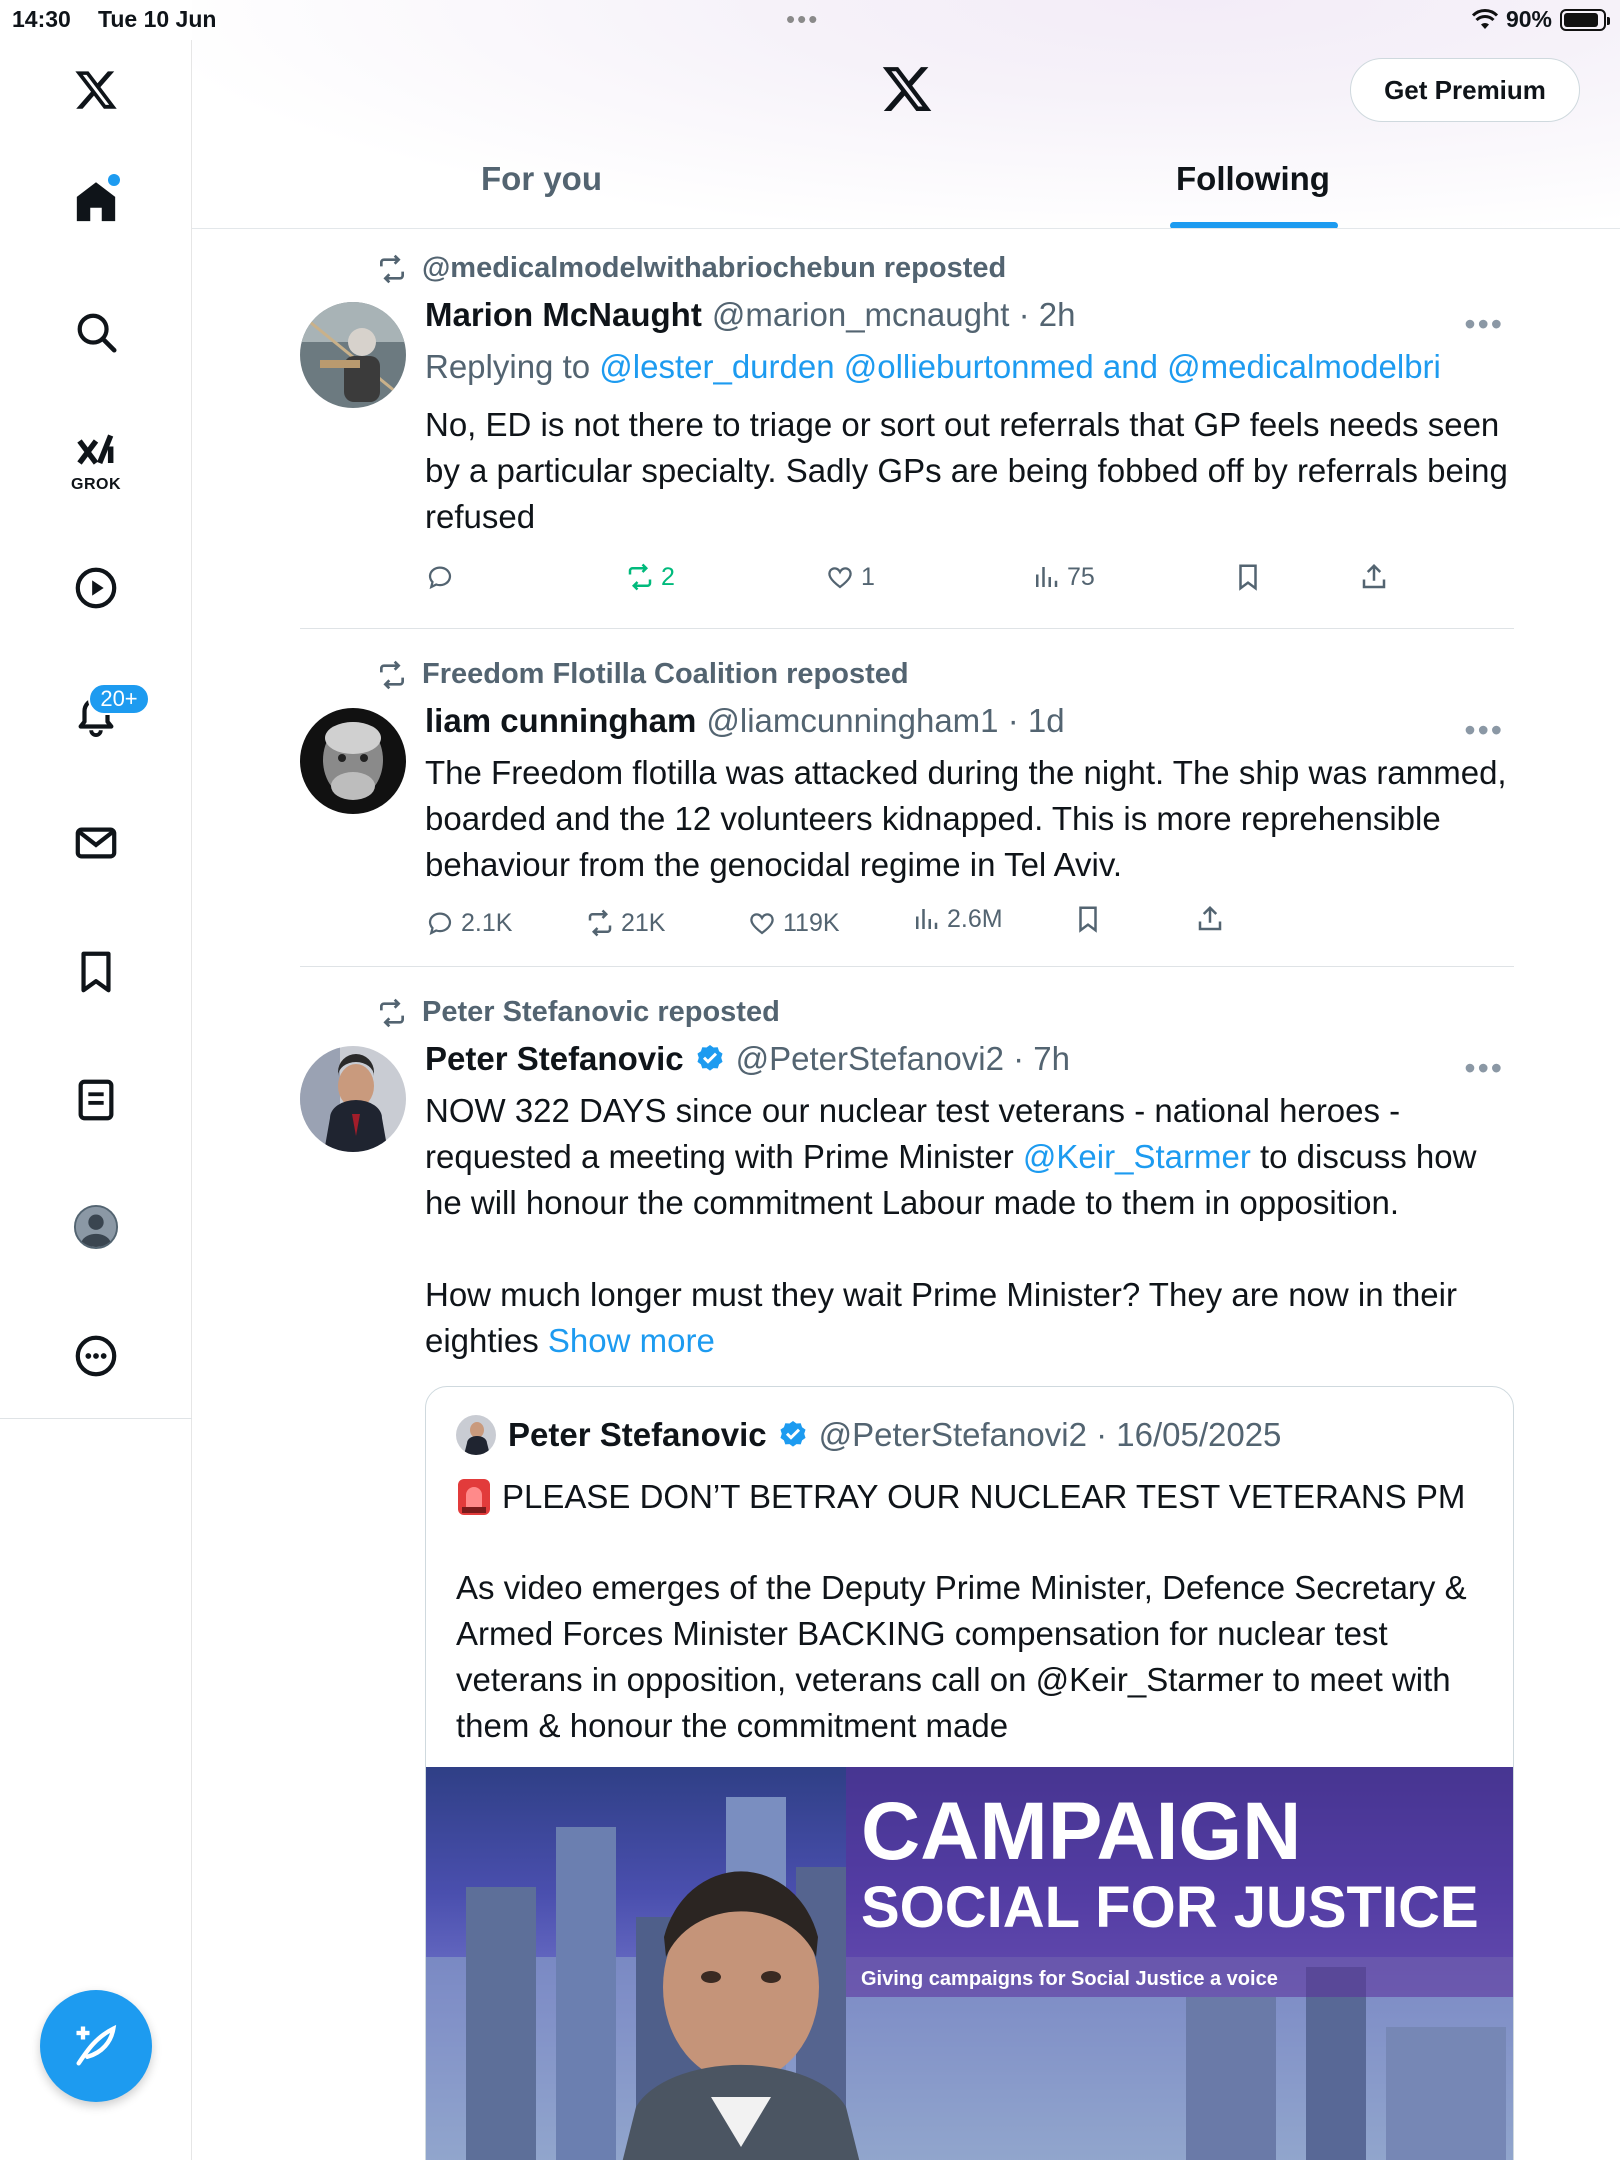  I want to click on image-headline-1: CAMPAIGN, so click(1081, 1831).